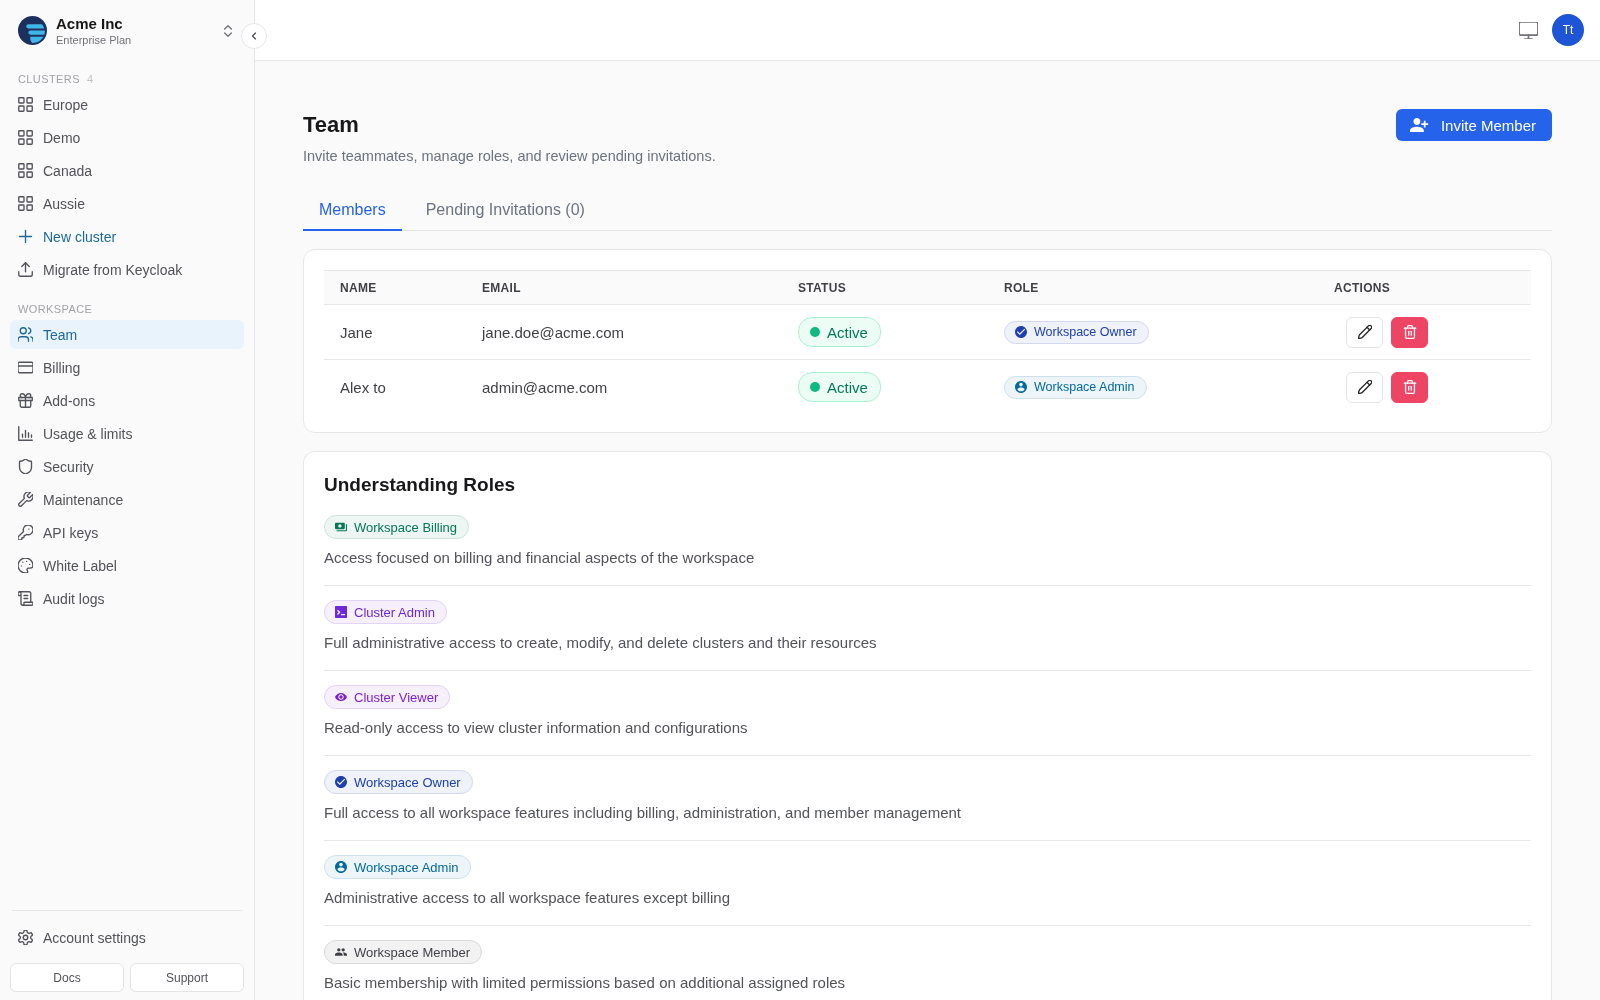 Image resolution: width=1600 pixels, height=1000 pixels. What do you see at coordinates (585, 983) in the screenshot?
I see `role-description: Basic membership with limited permissions based on additional assigned roles` at bounding box center [585, 983].